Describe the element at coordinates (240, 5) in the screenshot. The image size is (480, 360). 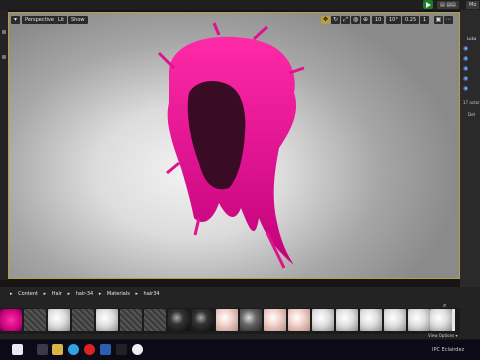
I see `top-menu-bar` at that location.